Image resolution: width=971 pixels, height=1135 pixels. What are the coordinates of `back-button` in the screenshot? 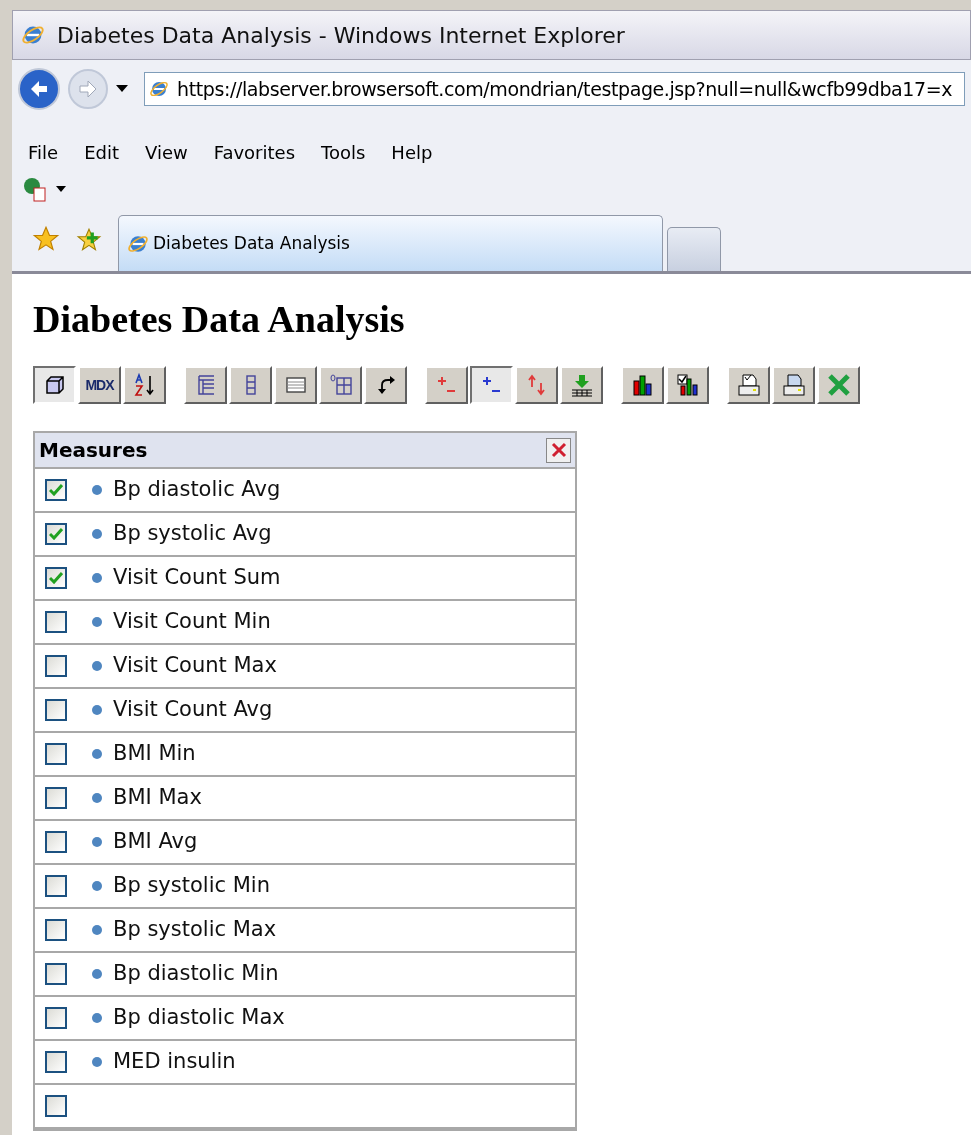 It's located at (39, 89).